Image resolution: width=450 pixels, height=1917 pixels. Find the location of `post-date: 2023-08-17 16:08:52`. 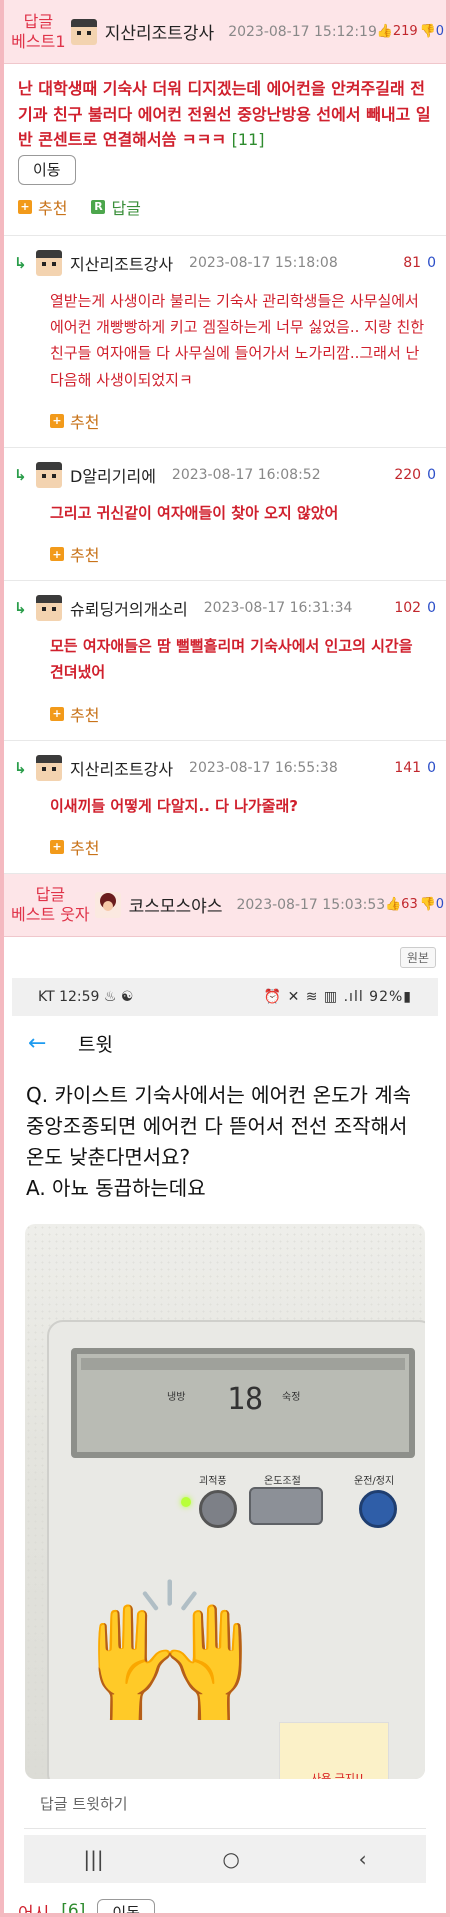

post-date: 2023-08-17 16:08:52 is located at coordinates (246, 474).